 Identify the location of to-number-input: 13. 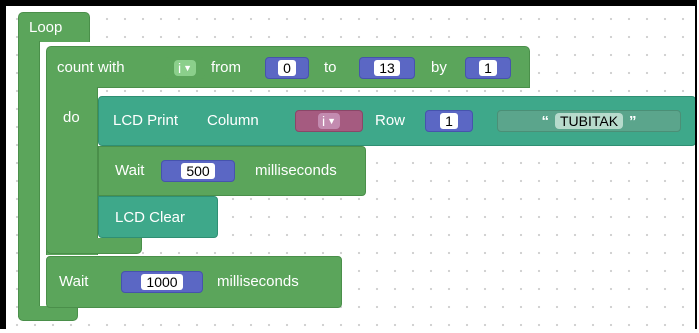
(387, 68).